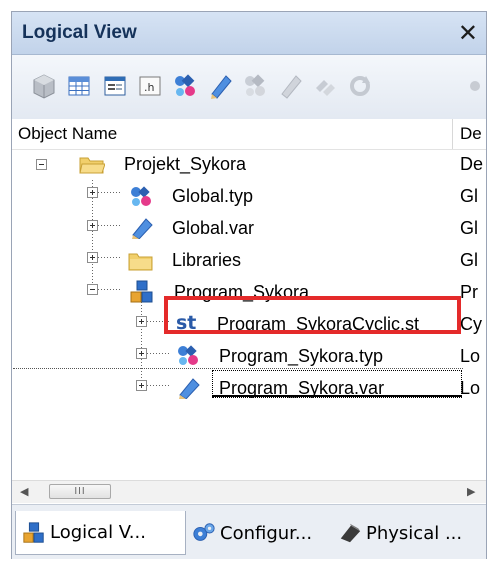  I want to click on tree-desc: De, so click(472, 164).